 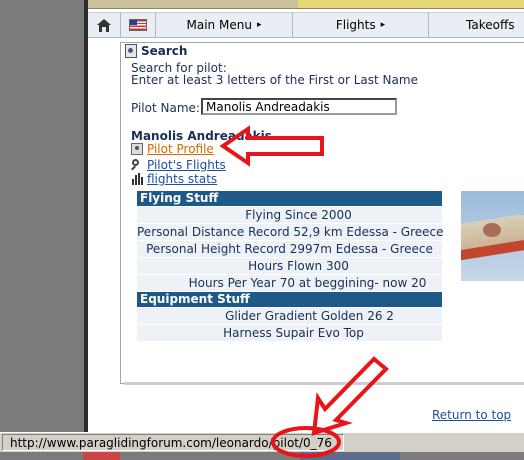 I want to click on flying-stuff-header: Flying Stuff, so click(x=289, y=199).